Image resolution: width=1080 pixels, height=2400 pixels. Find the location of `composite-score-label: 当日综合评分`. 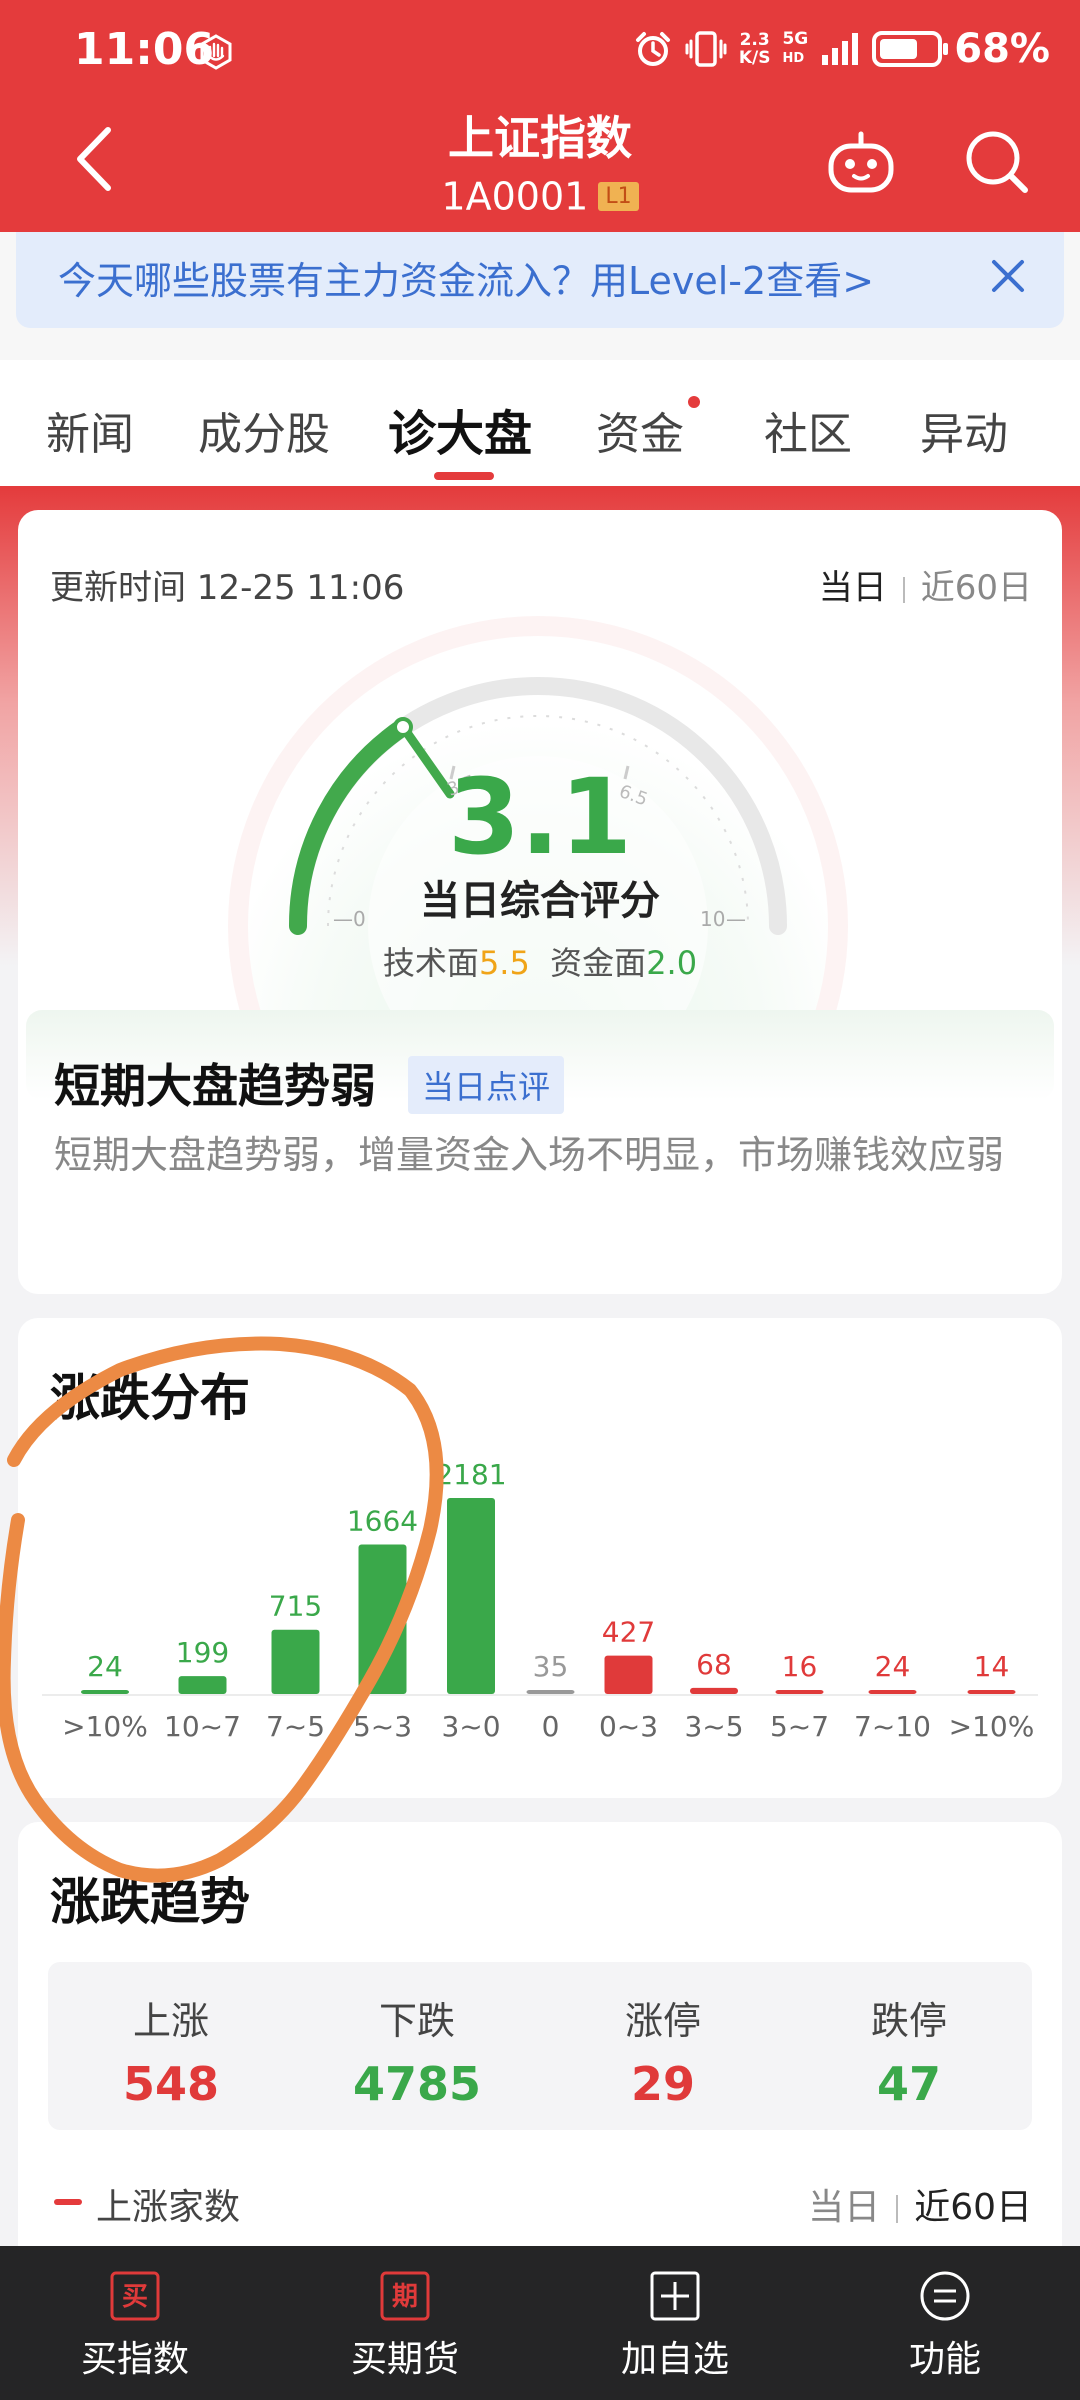

composite-score-label: 当日综合评分 is located at coordinates (540, 901).